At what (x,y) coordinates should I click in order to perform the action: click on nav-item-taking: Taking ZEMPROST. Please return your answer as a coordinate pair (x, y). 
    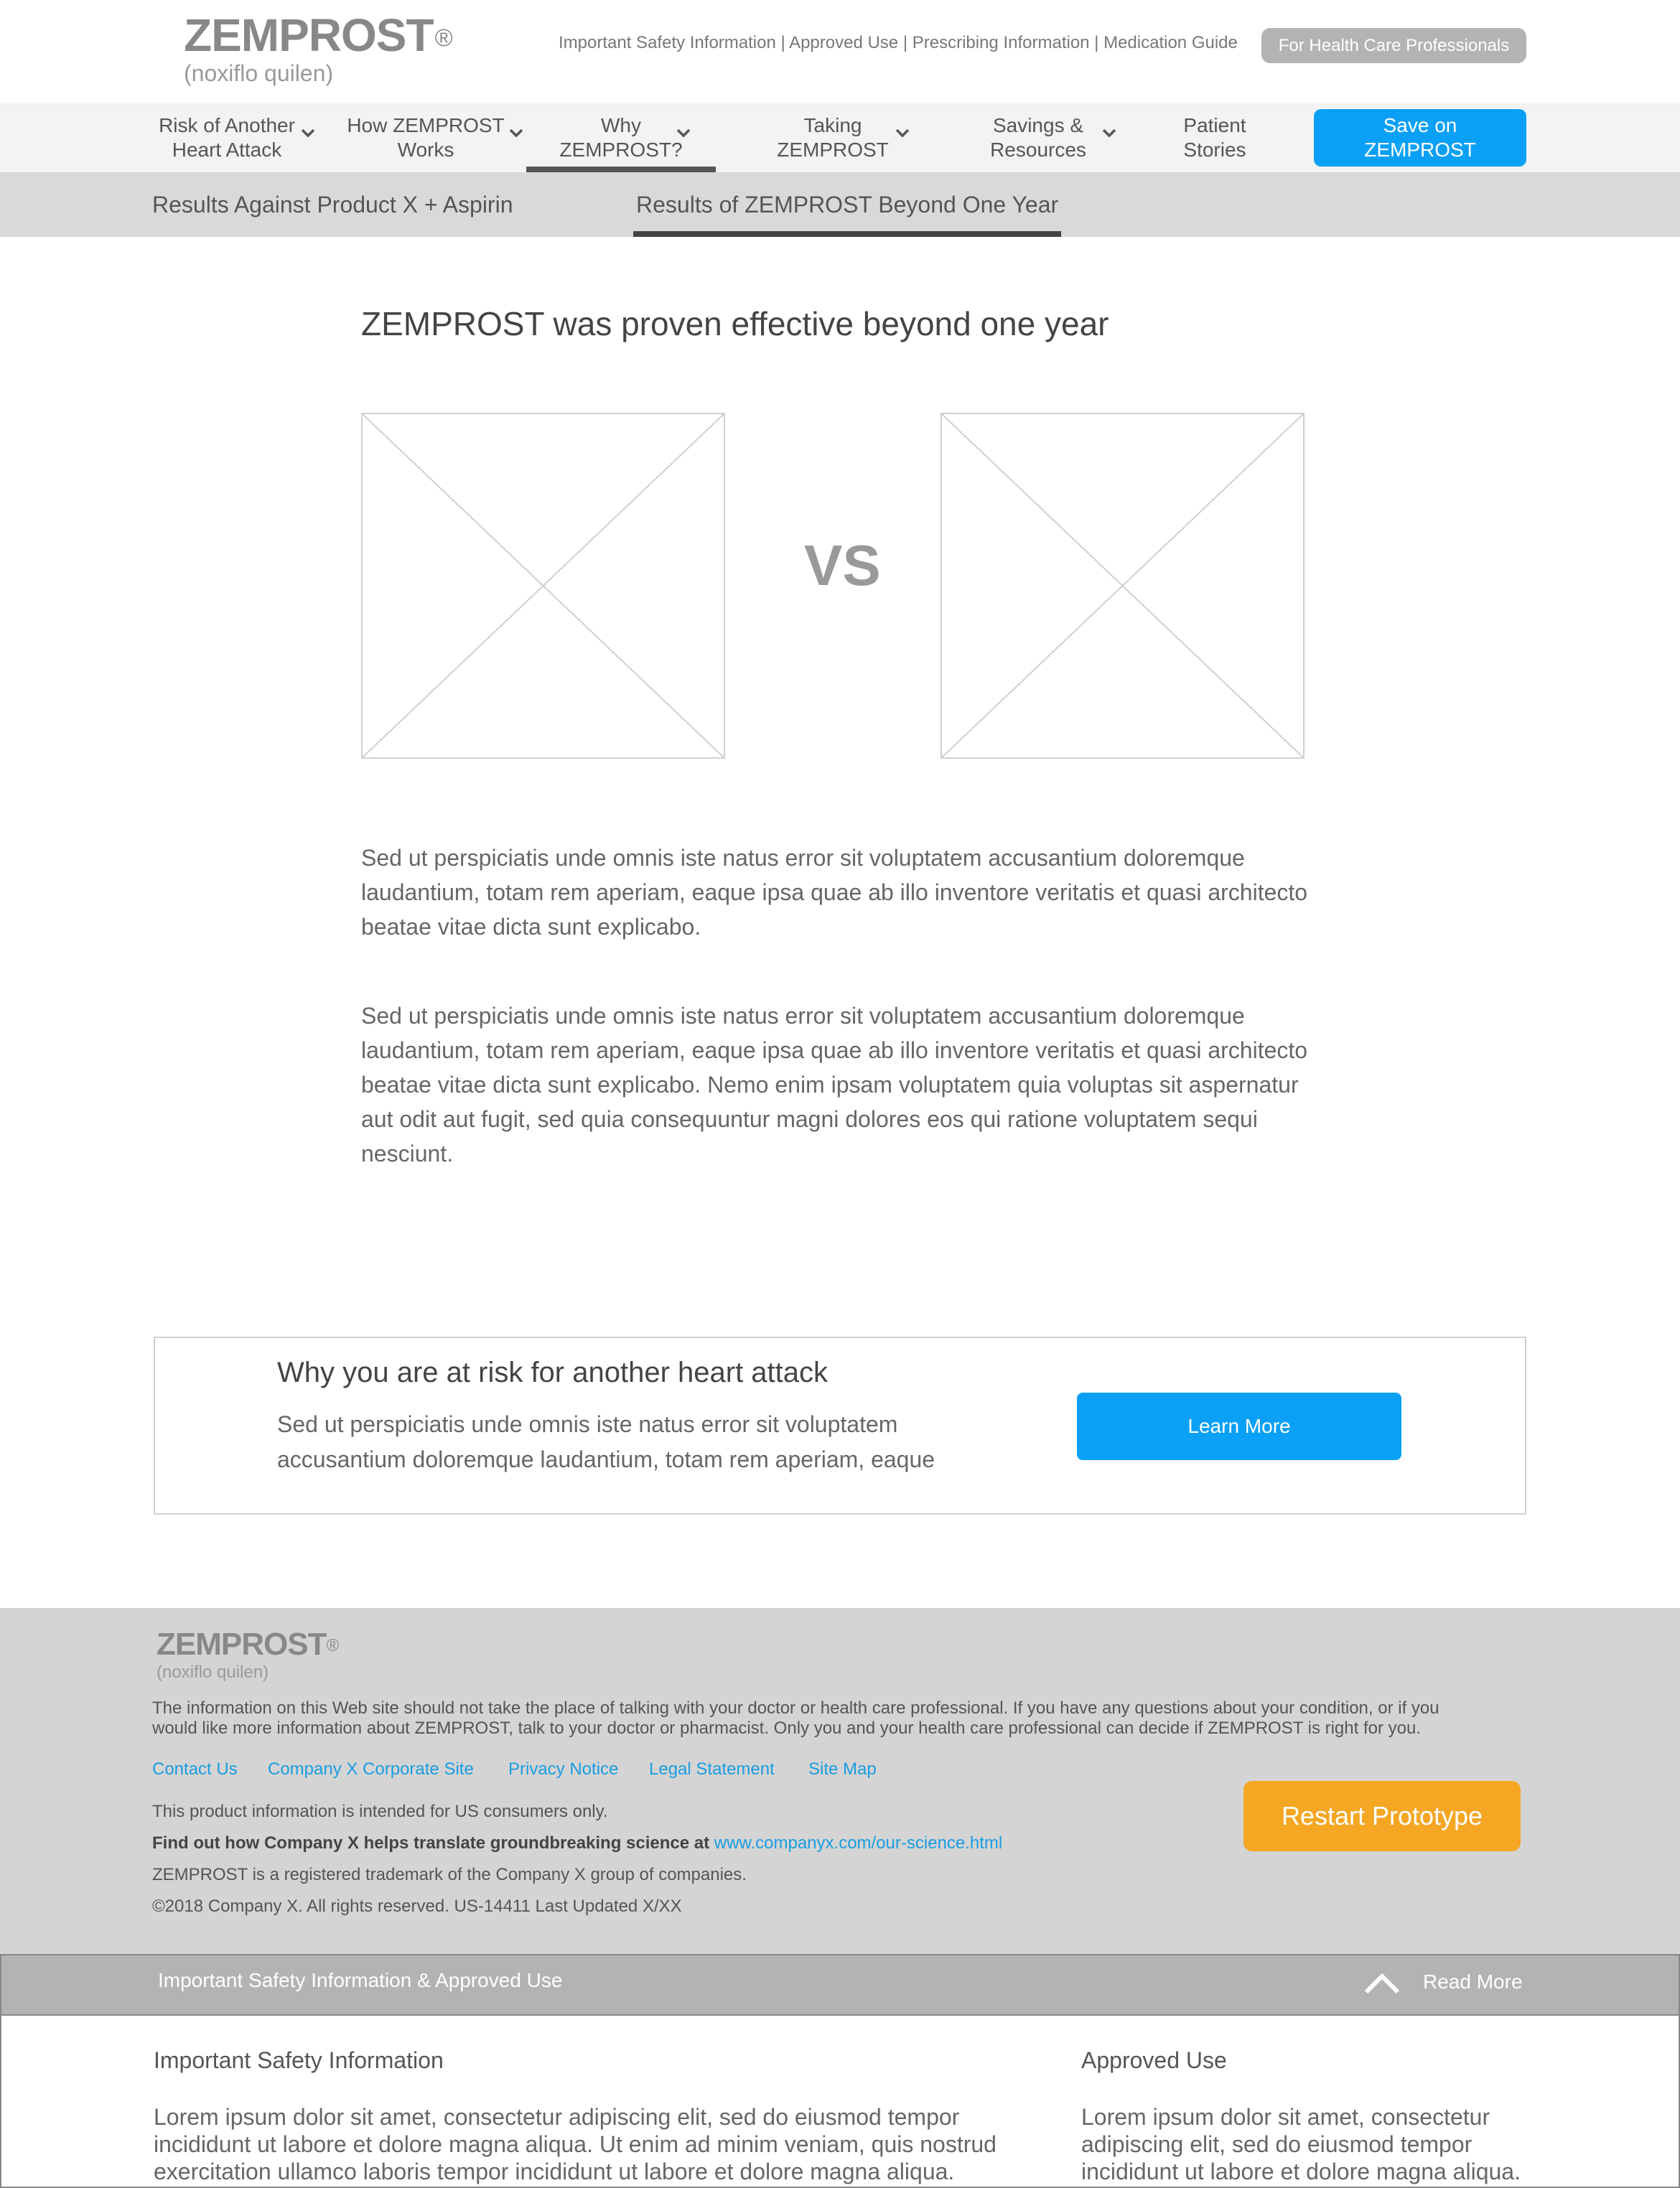
    Looking at the image, I should click on (839, 137).